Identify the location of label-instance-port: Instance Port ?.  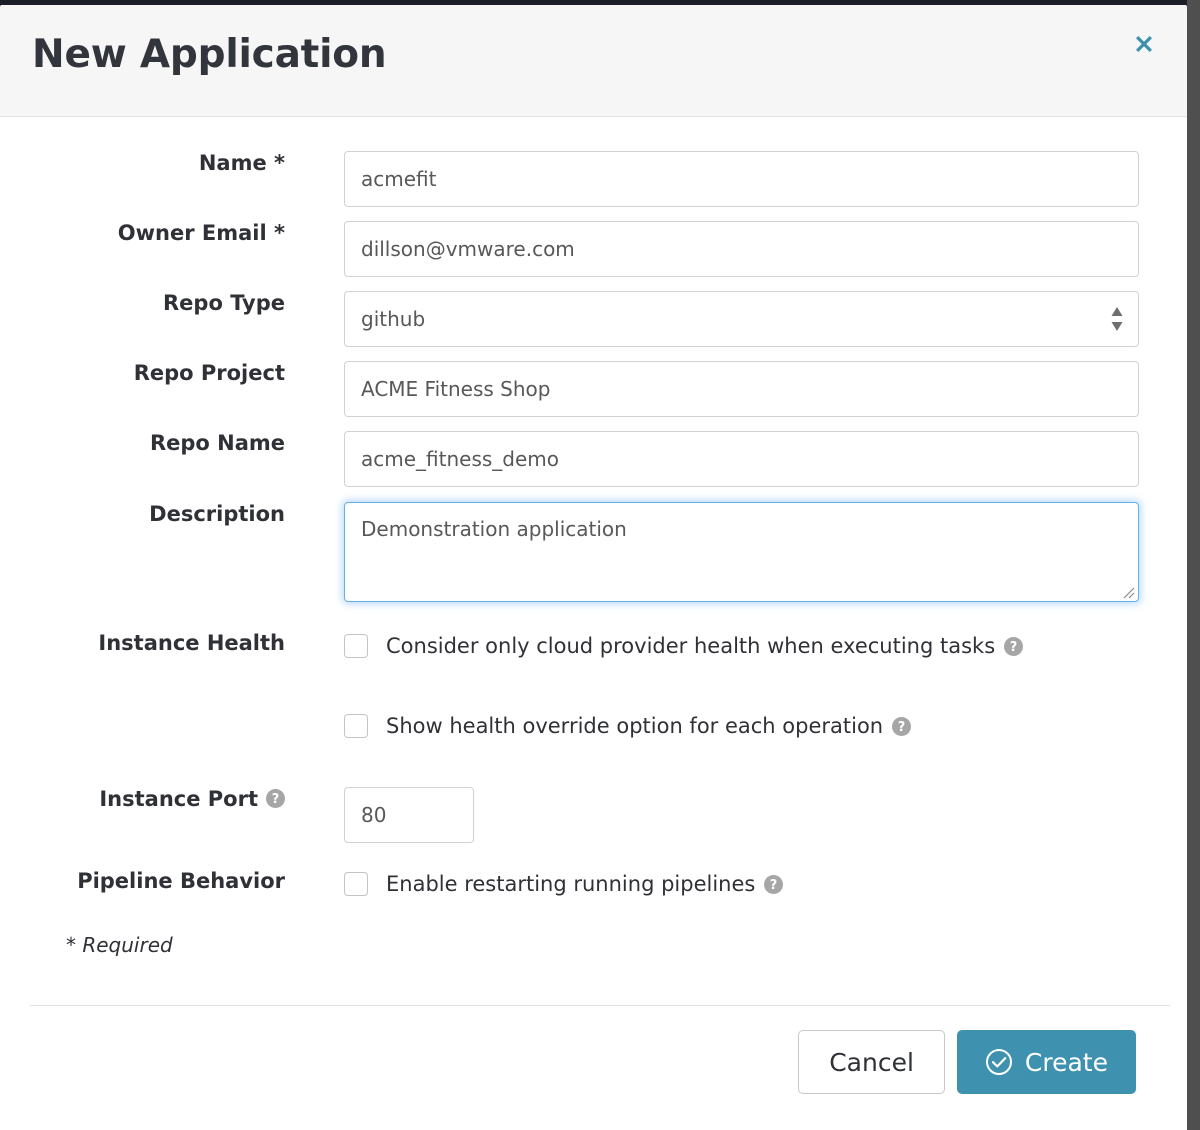
(142, 799).